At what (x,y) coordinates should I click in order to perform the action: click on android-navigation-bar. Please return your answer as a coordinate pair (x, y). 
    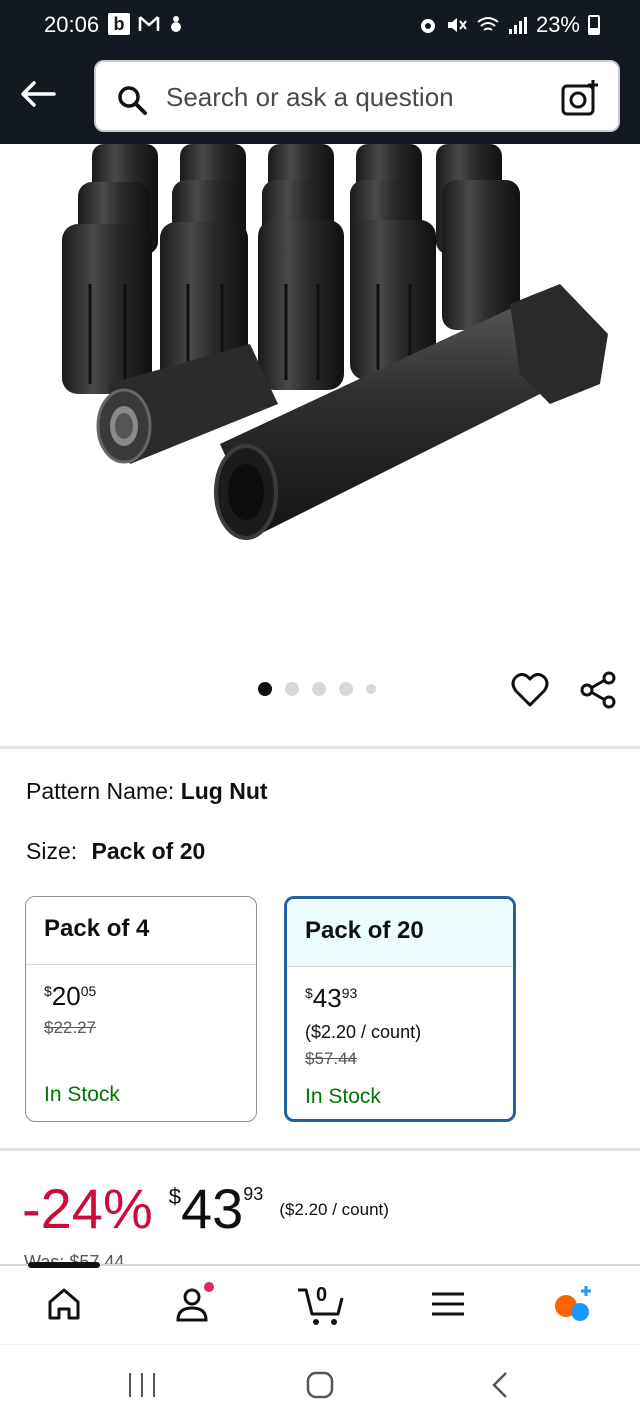
    Looking at the image, I should click on (320, 1383).